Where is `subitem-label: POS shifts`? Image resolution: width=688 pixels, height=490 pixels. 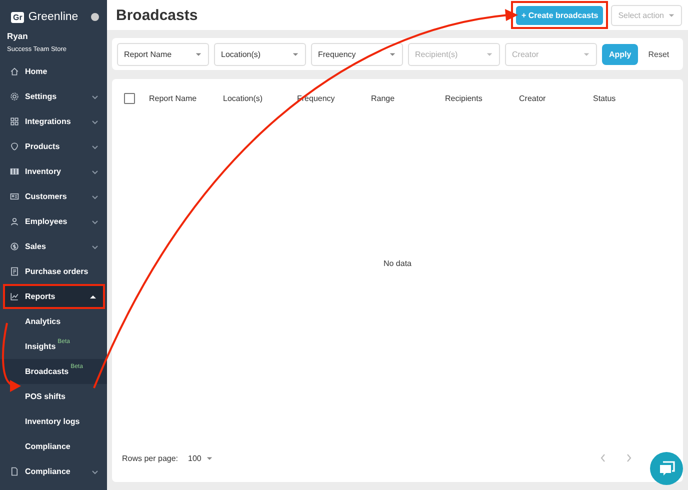
subitem-label: POS shifts is located at coordinates (45, 396).